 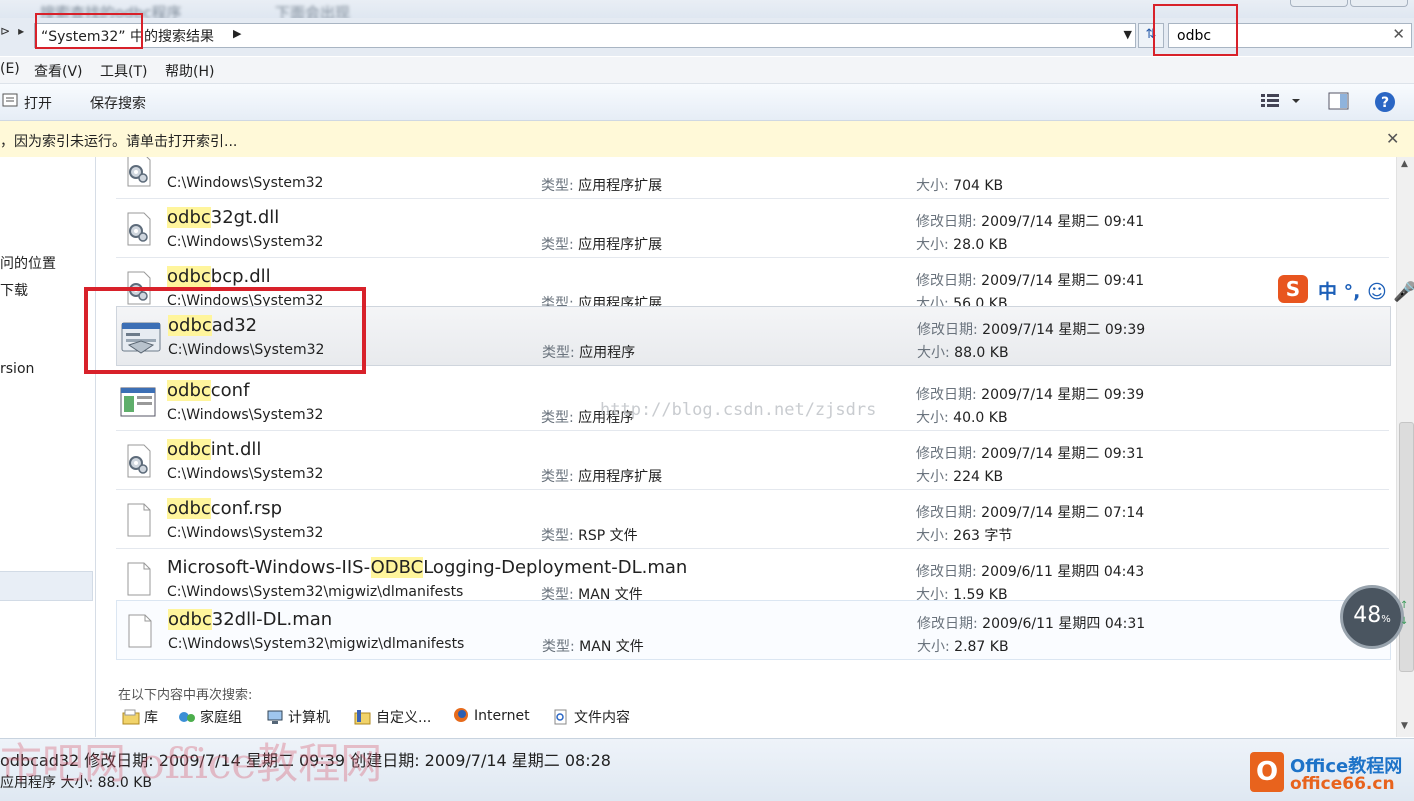 I want to click on homegroup-icon, so click(x=187, y=717).